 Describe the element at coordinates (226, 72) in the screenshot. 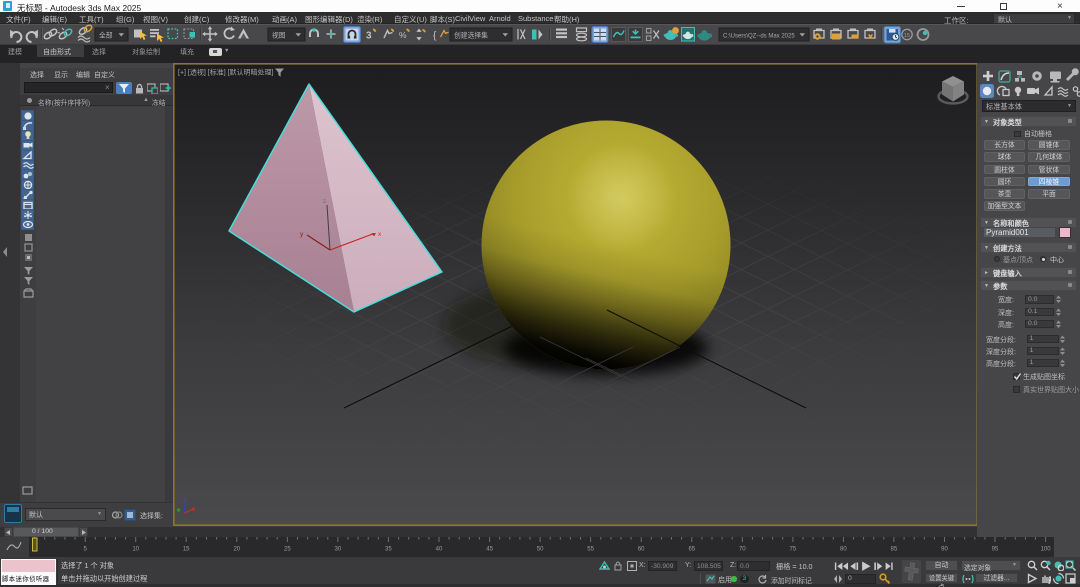

I see `svg-text: [+] [透视] [标准] [默认明暗处理]` at that location.